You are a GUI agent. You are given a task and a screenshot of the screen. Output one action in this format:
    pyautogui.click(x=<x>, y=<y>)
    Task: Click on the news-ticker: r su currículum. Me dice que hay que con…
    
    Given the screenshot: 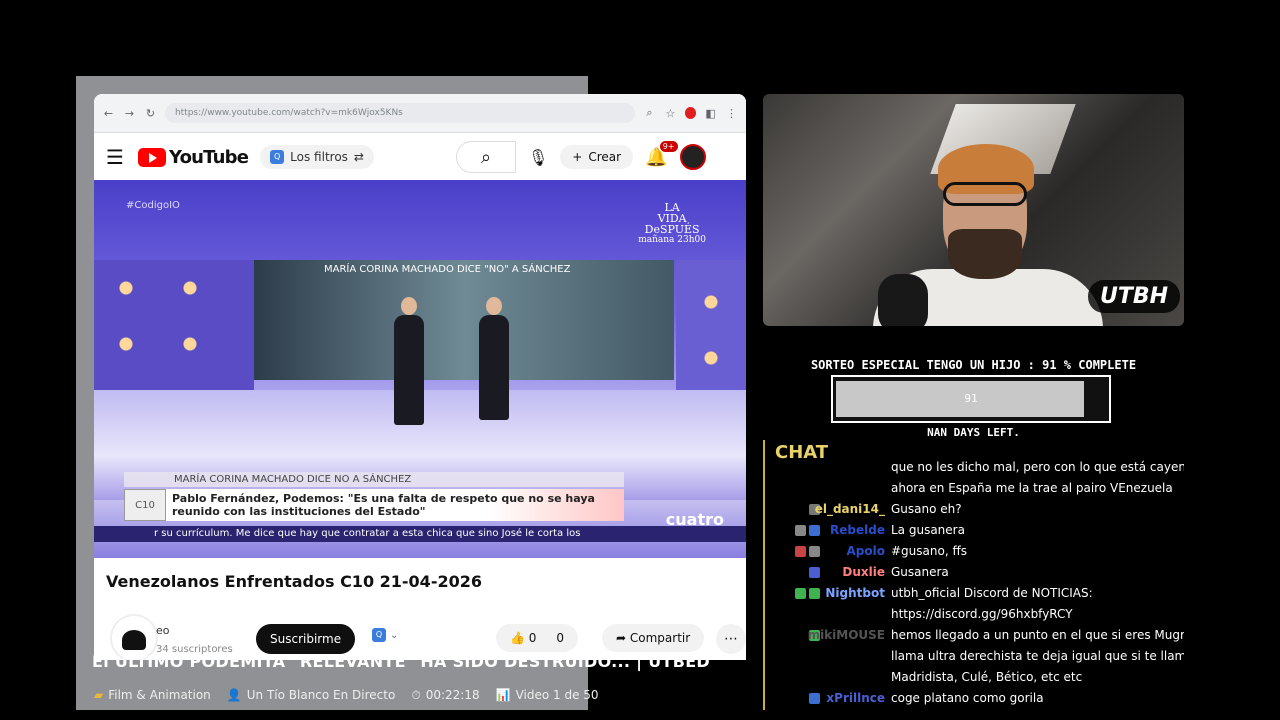 What is the action you would take?
    pyautogui.click(x=420, y=534)
    